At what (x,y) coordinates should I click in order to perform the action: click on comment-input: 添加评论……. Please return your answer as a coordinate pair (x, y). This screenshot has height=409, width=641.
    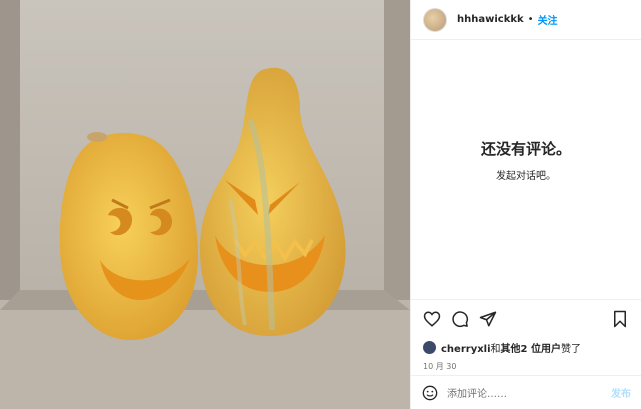
    Looking at the image, I should click on (529, 392).